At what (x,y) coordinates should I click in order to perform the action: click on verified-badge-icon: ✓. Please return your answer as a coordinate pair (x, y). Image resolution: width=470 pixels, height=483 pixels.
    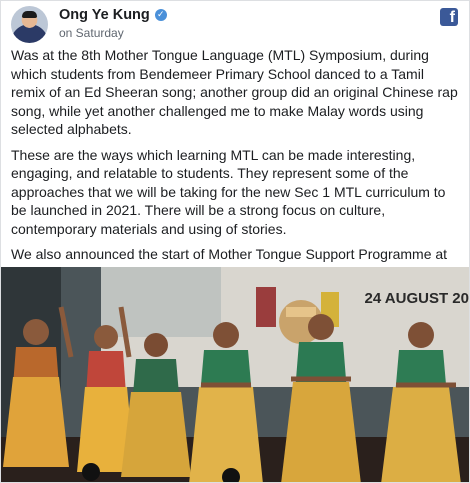
    Looking at the image, I should click on (160, 15).